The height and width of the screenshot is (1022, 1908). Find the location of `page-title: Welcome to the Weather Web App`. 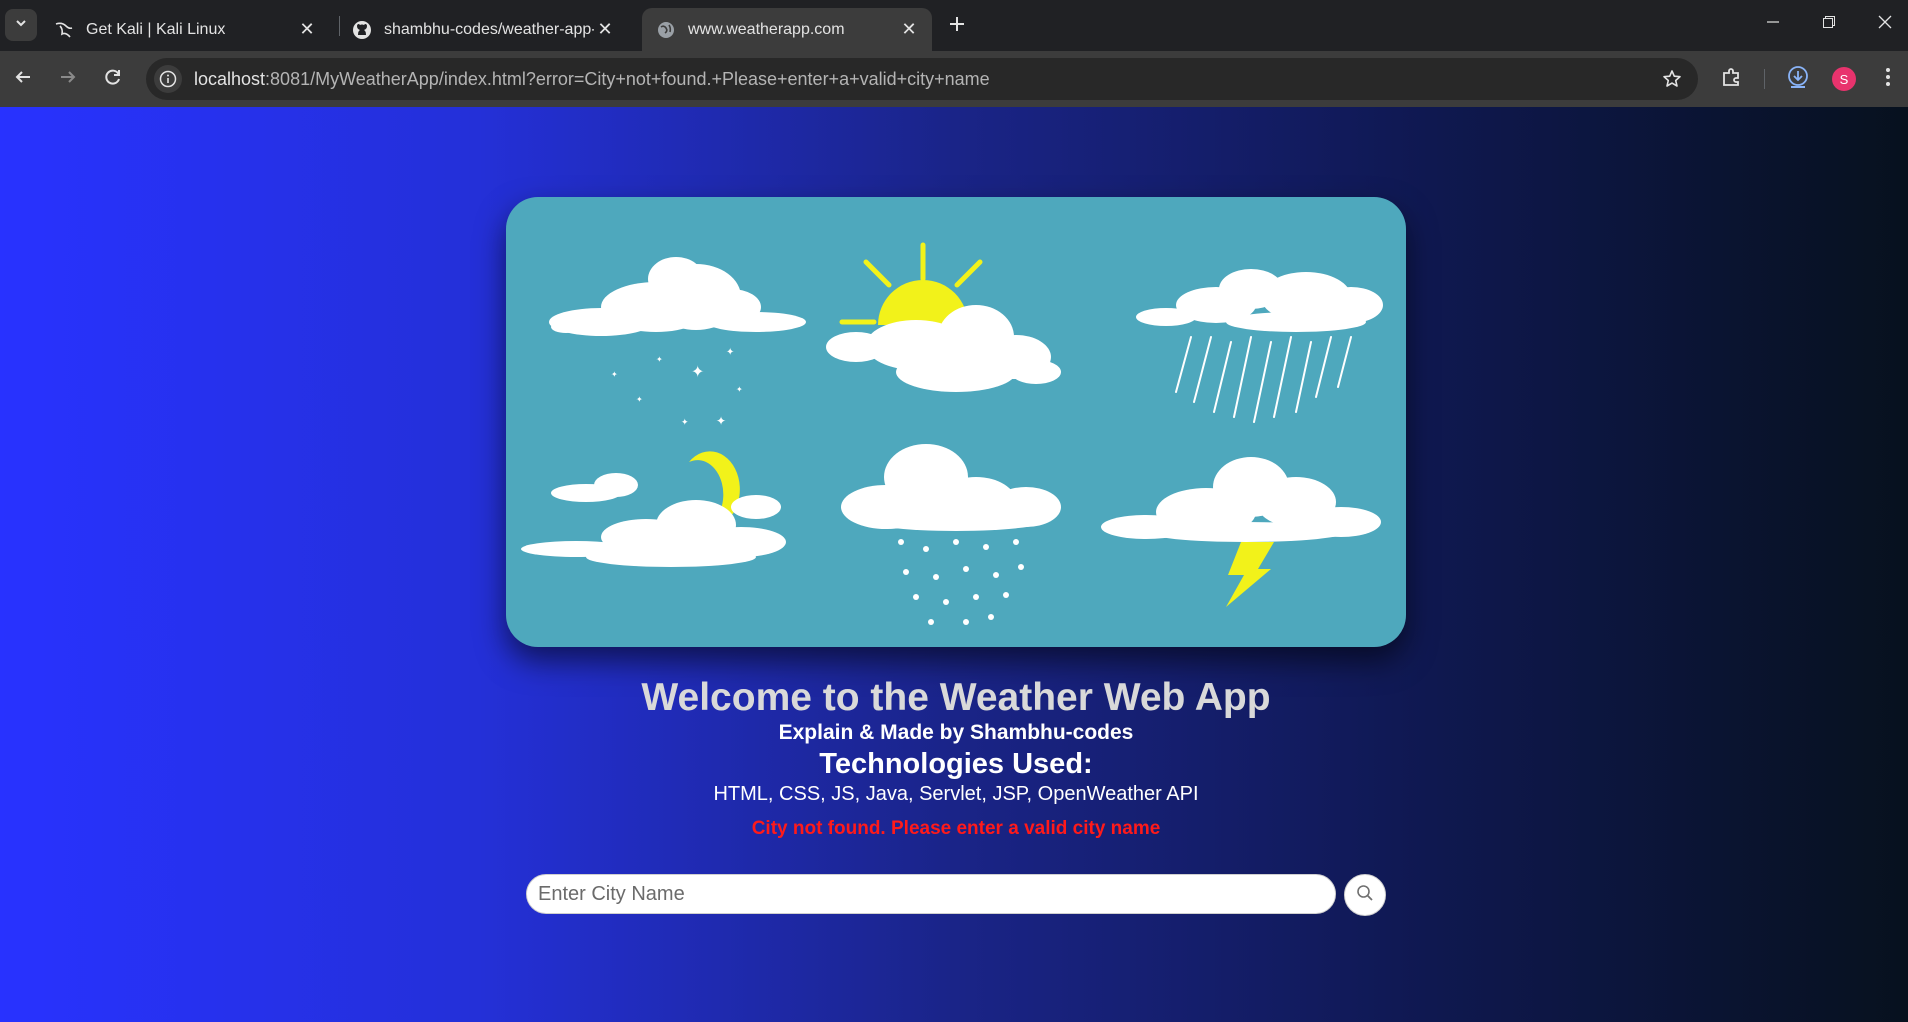

page-title: Welcome to the Weather Web App is located at coordinates (956, 697).